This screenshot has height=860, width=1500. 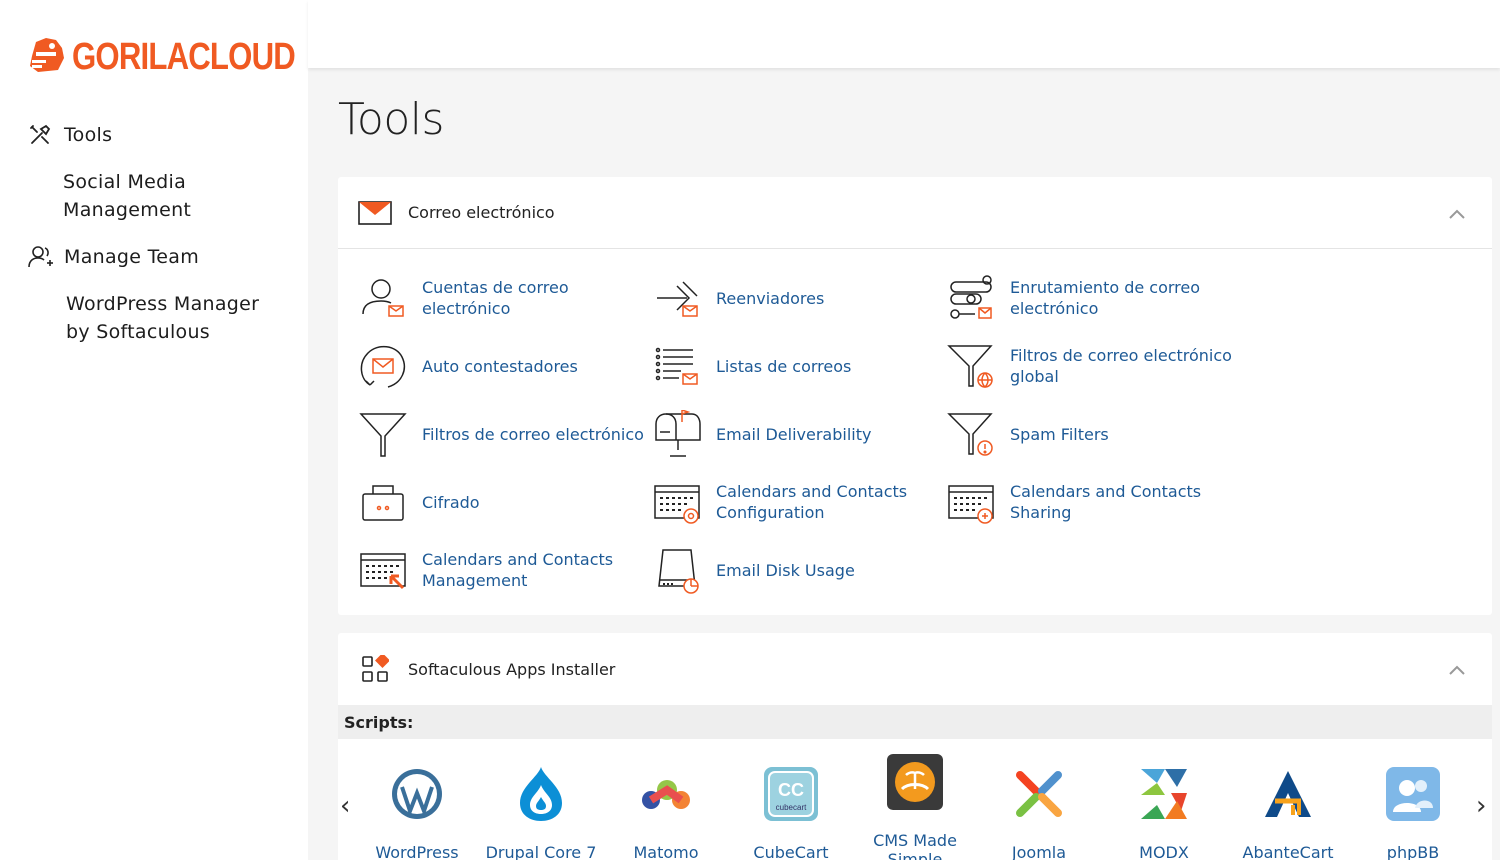 I want to click on tool-encryption: Cifrado, so click(x=419, y=502).